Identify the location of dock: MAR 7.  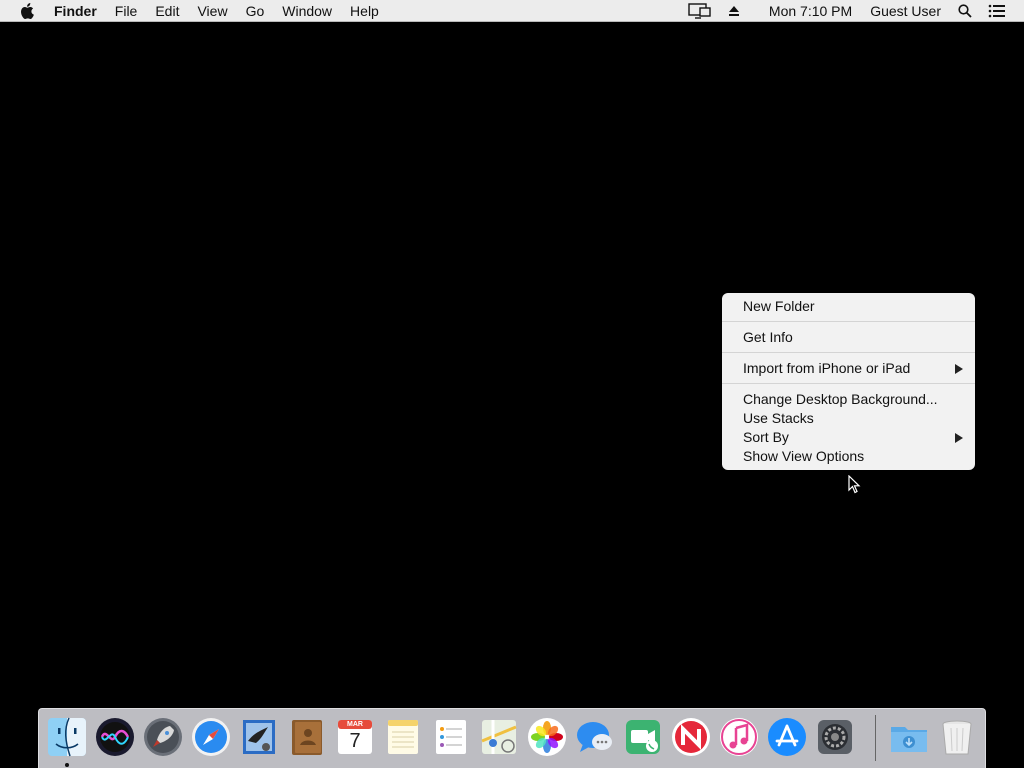
(512, 738).